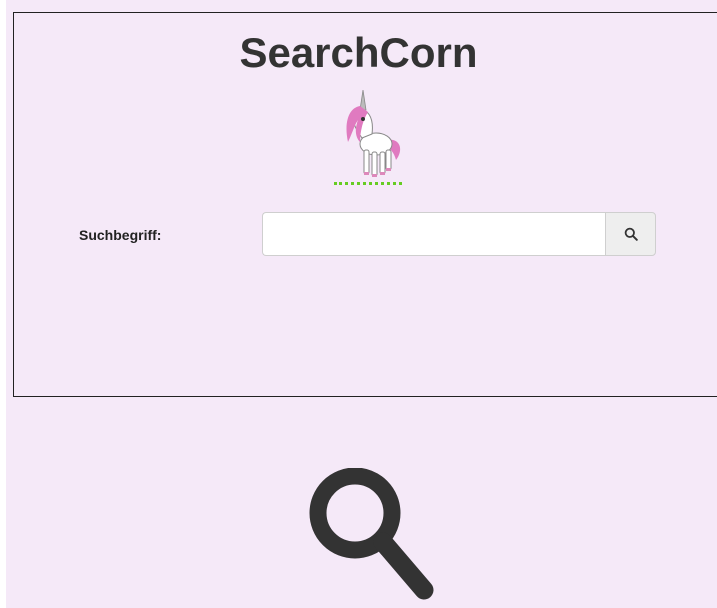 This screenshot has height=608, width=717. What do you see at coordinates (433, 234) in the screenshot?
I see `search-input` at bounding box center [433, 234].